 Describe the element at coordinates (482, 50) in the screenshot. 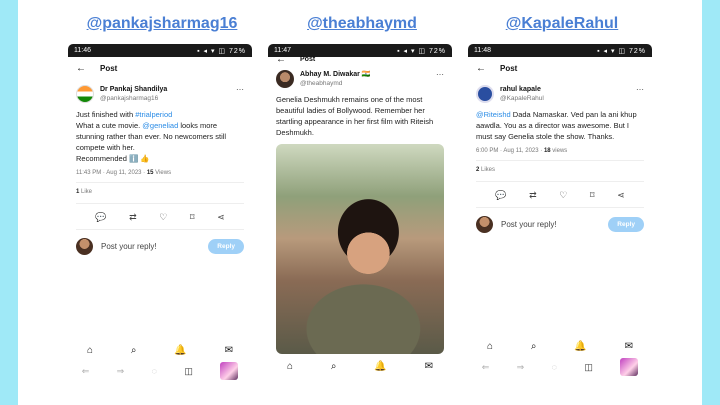

I see `status-time: 11:48` at that location.